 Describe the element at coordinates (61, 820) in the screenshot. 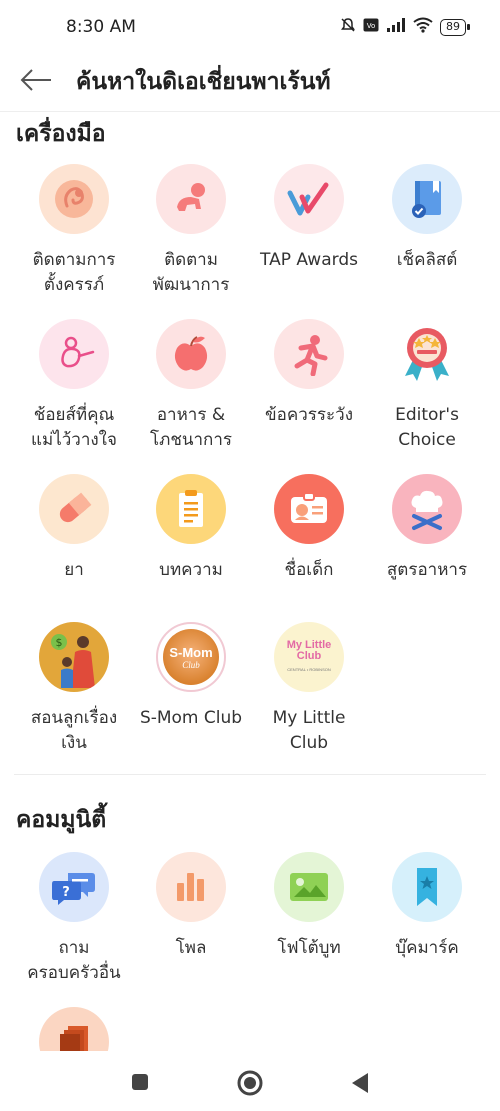

I see `community-section-title: คอมมูนิตี้` at that location.